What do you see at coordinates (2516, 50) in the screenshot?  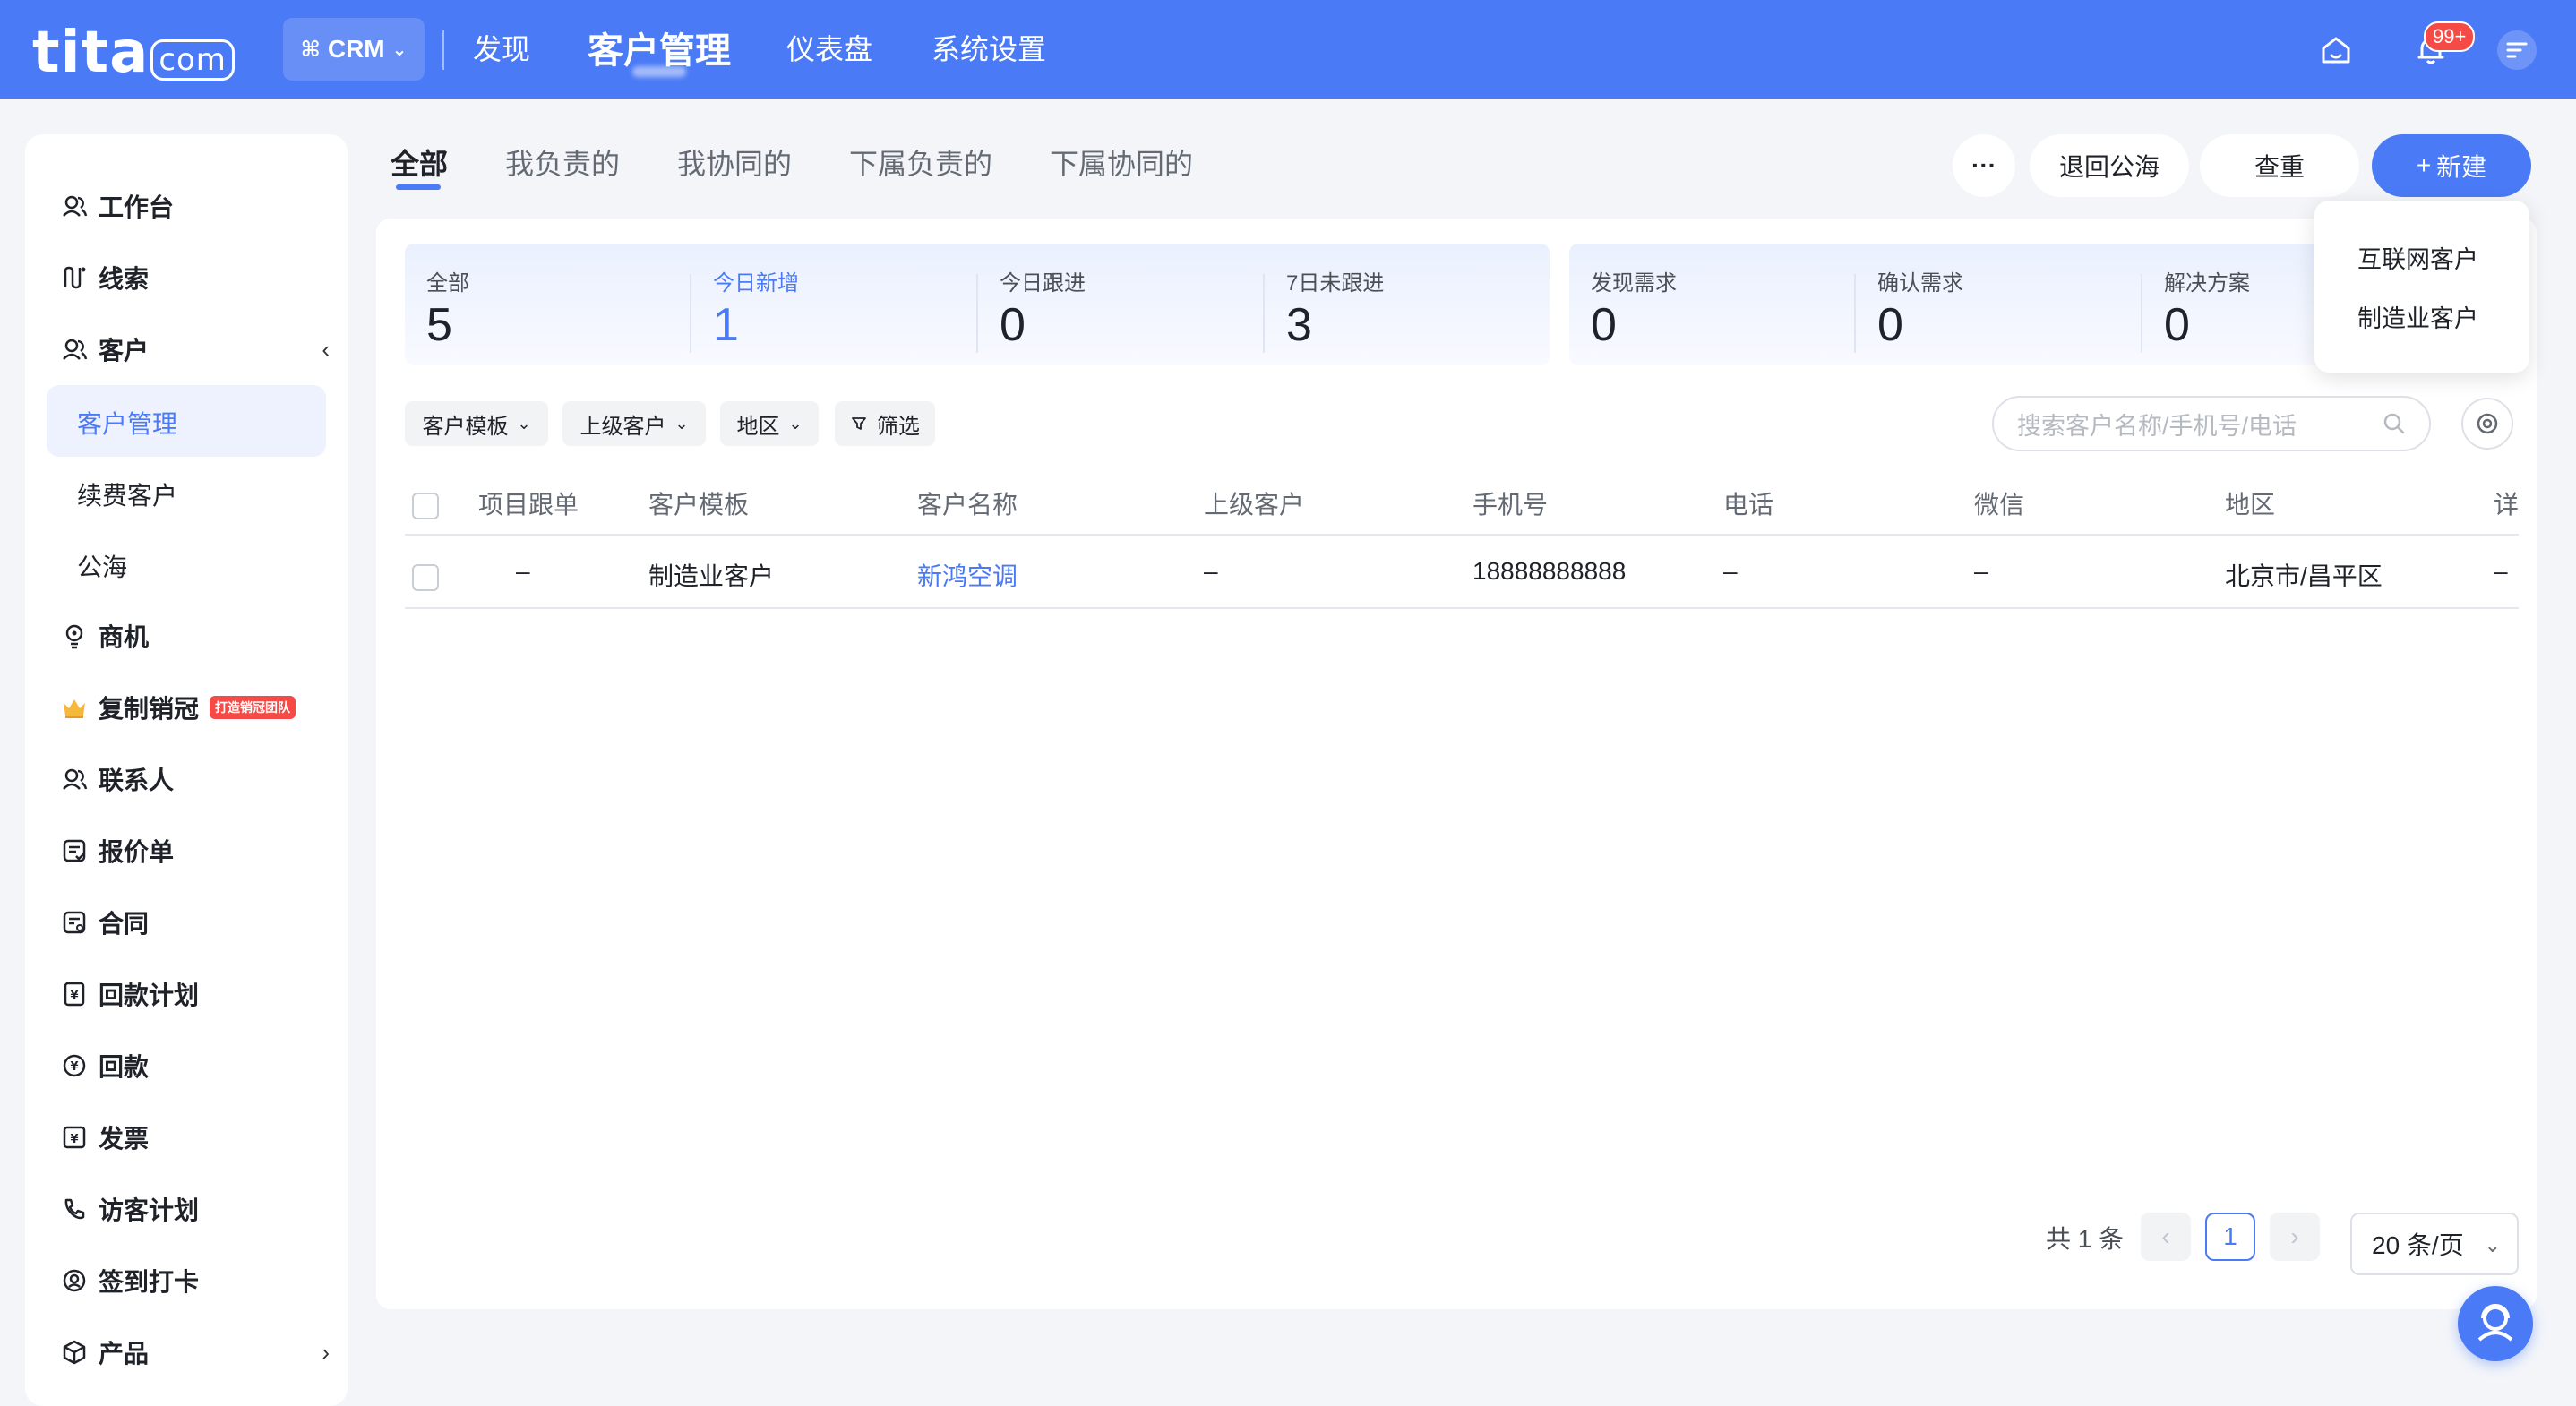 I see `menu-icon` at bounding box center [2516, 50].